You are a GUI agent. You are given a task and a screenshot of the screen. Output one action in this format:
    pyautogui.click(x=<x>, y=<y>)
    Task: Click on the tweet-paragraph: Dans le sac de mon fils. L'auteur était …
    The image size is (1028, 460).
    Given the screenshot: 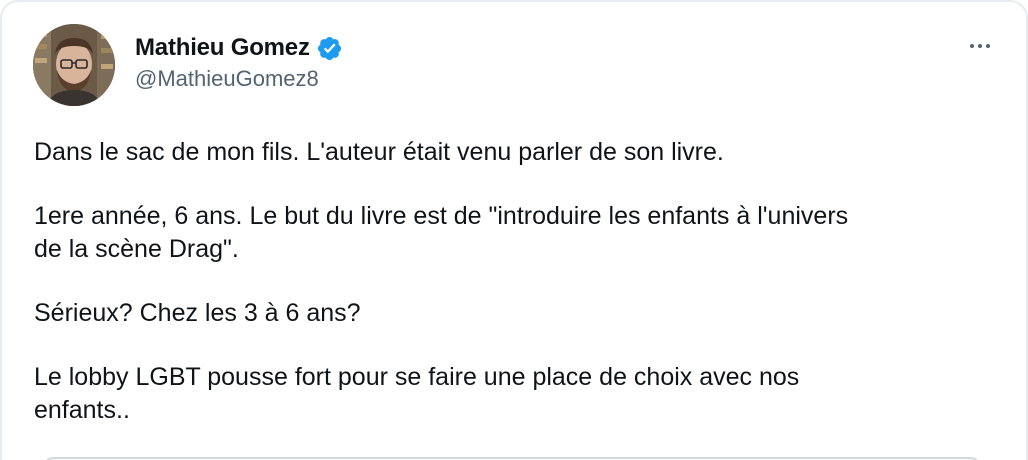 What is the action you would take?
    pyautogui.click(x=379, y=152)
    